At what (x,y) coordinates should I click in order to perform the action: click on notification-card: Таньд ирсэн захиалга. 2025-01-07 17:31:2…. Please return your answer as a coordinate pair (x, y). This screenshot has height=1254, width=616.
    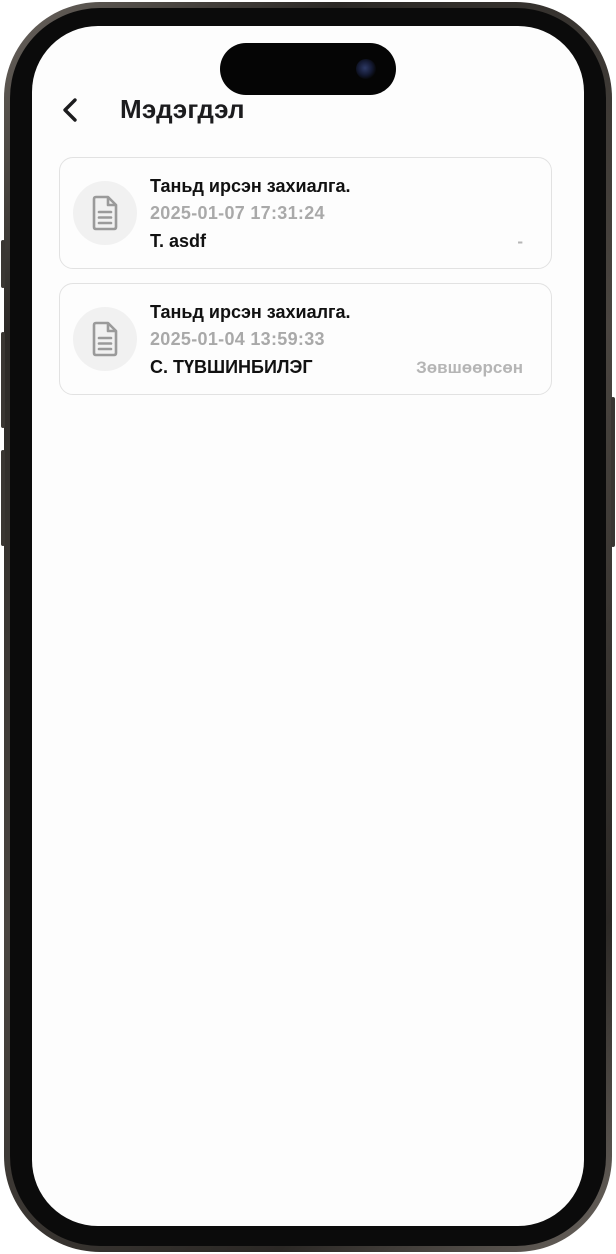
    Looking at the image, I should click on (305, 213).